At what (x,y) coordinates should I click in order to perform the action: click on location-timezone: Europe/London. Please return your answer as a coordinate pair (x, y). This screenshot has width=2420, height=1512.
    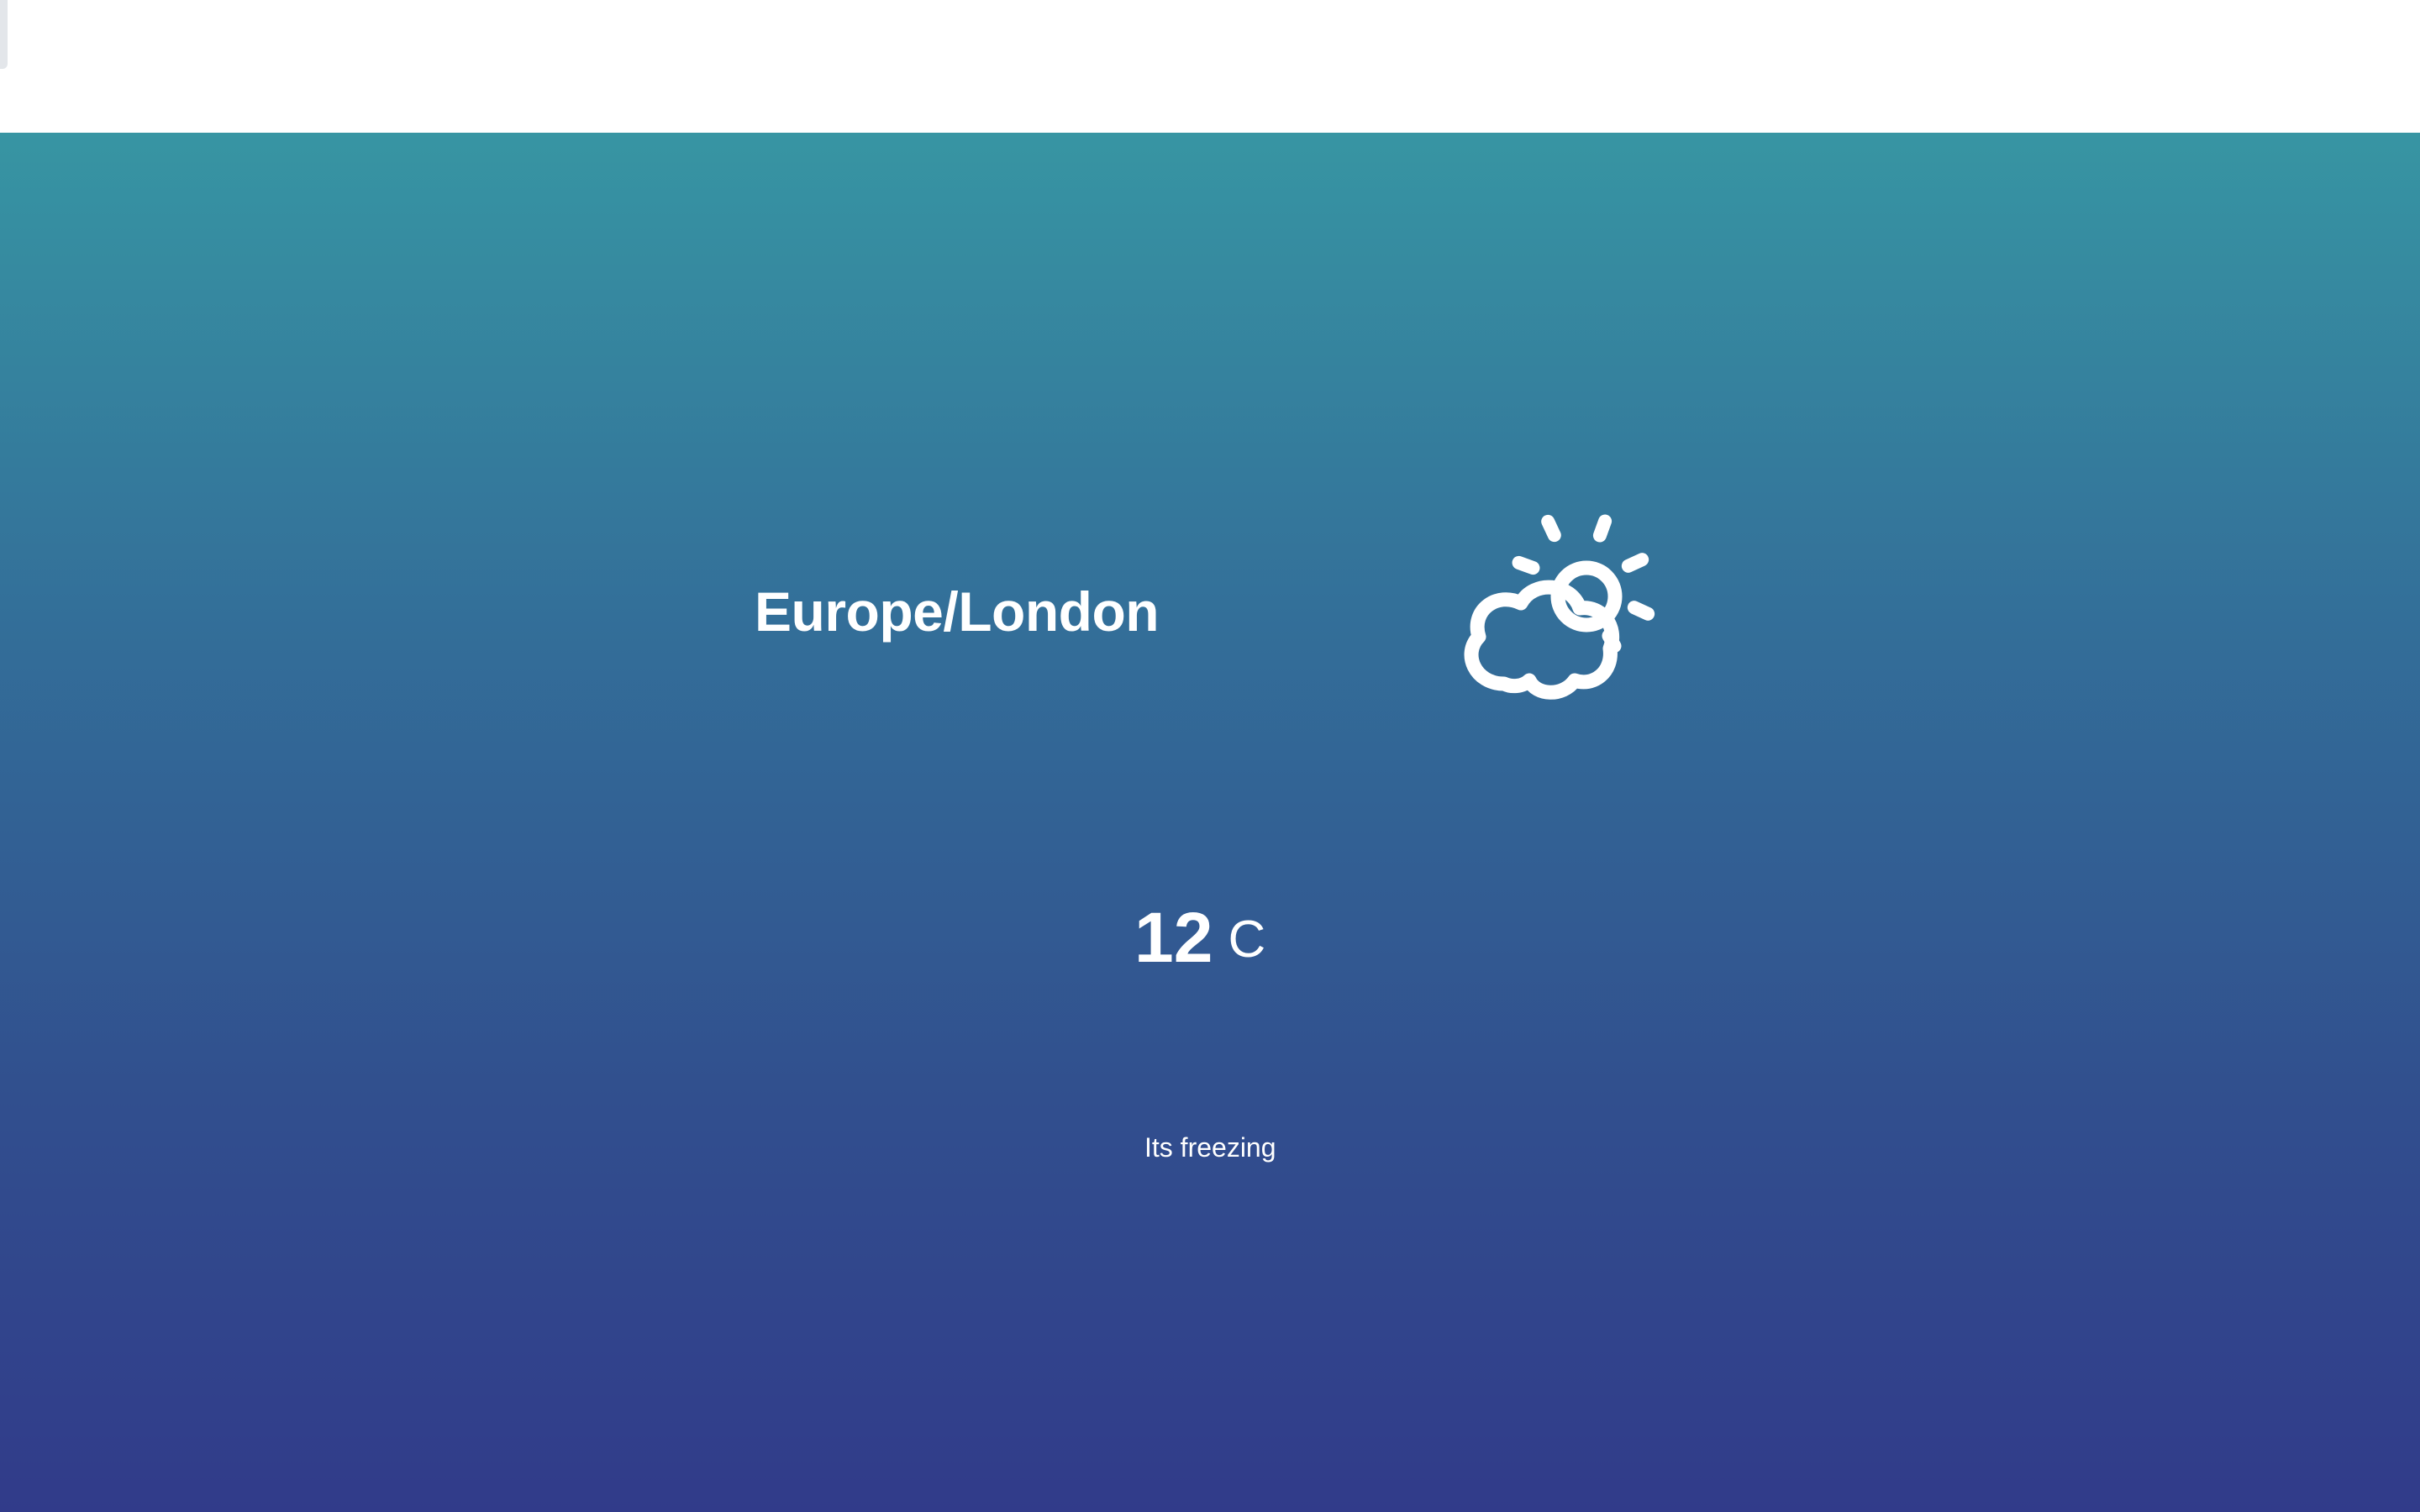
    Looking at the image, I should click on (958, 611).